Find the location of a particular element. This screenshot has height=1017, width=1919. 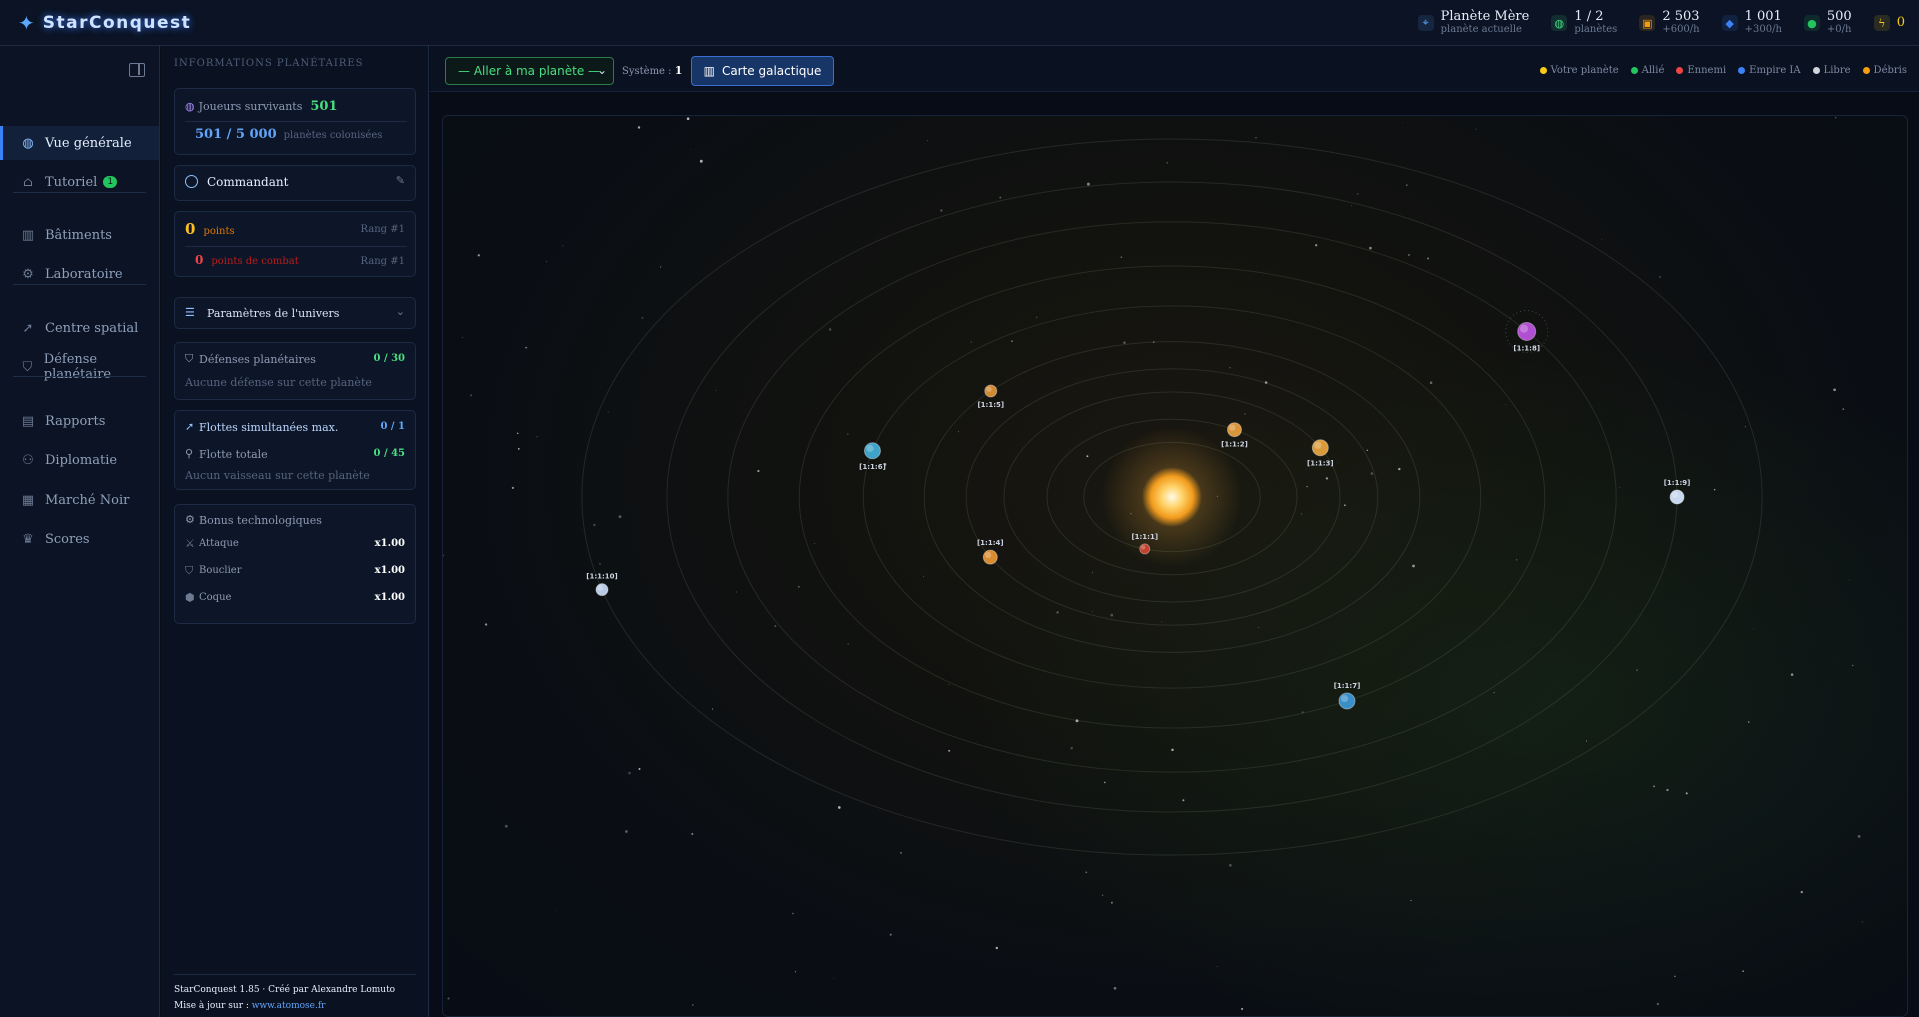

sidebar-item-marché-noir: ▦ Marché Noir is located at coordinates (79, 500).